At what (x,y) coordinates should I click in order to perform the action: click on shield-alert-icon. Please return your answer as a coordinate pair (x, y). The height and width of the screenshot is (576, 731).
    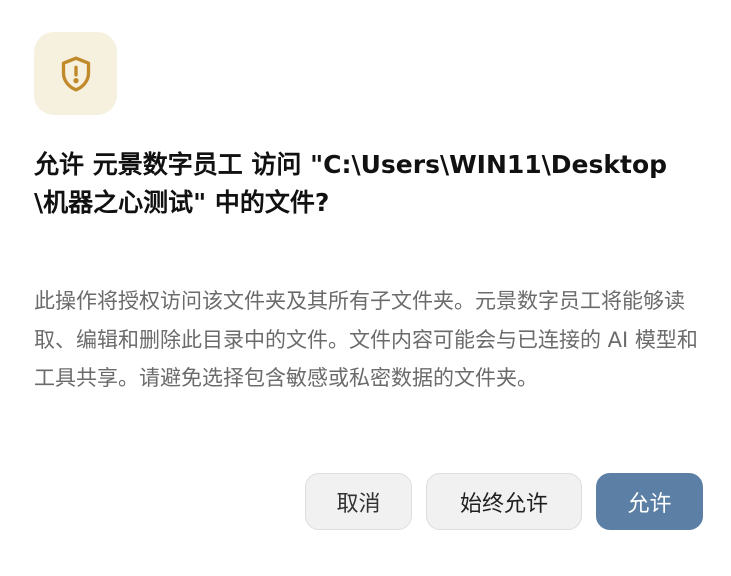
    Looking at the image, I should click on (75, 74).